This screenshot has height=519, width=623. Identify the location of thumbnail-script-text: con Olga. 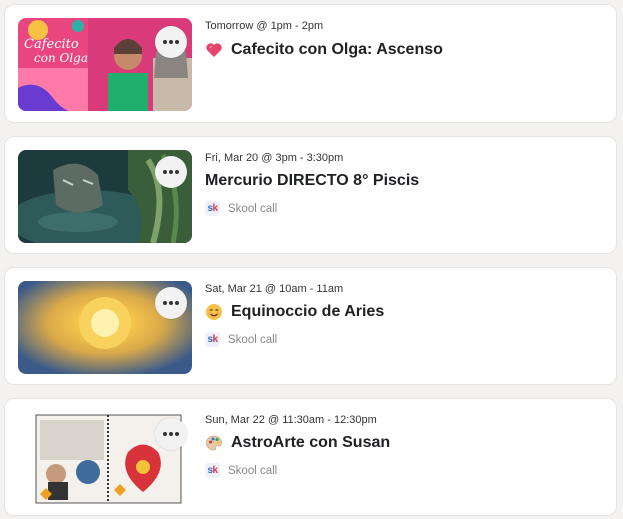
(61, 58).